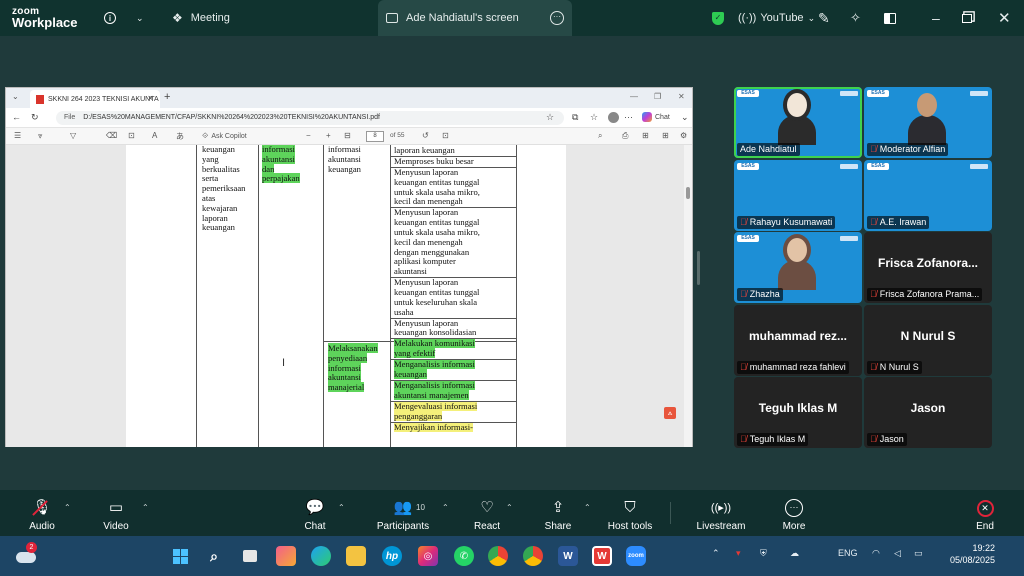 This screenshot has height=576, width=1024. Describe the element at coordinates (794, 553) in the screenshot. I see `cloud-tray-icon: ☁` at that location.